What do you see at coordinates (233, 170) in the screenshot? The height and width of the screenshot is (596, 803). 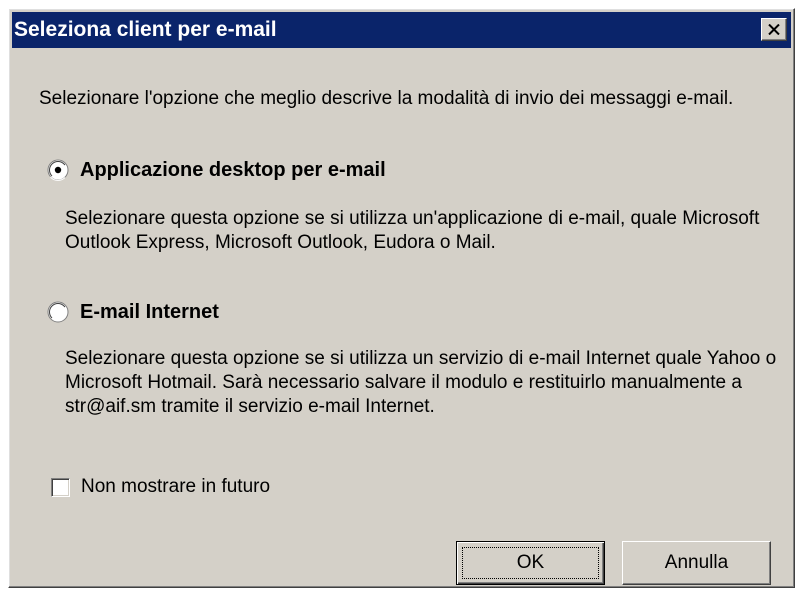 I see `option-desktop-email-label: Applicazione desktop per e-mail` at bounding box center [233, 170].